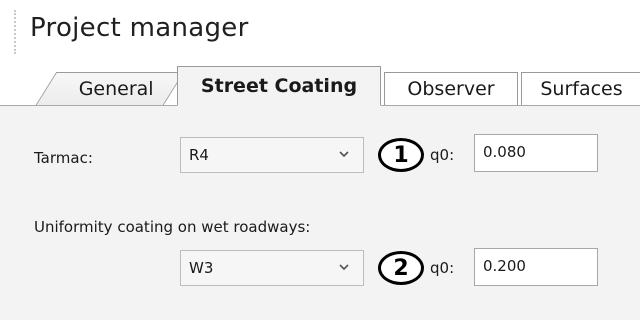  Describe the element at coordinates (401, 155) in the screenshot. I see `callout-badge-1: 1` at that location.